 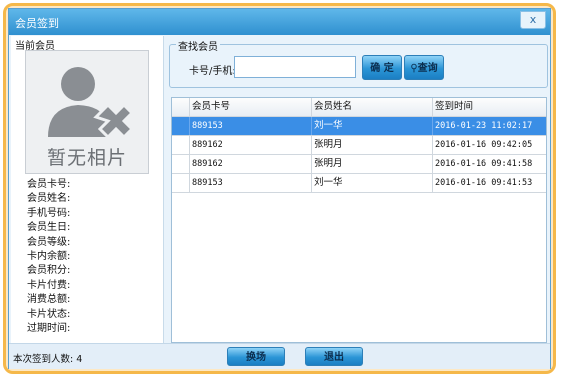 What do you see at coordinates (358, 63) in the screenshot?
I see `find-member-group: 查找会员 卡号/手机: 确 定 ⚲查询` at bounding box center [358, 63].